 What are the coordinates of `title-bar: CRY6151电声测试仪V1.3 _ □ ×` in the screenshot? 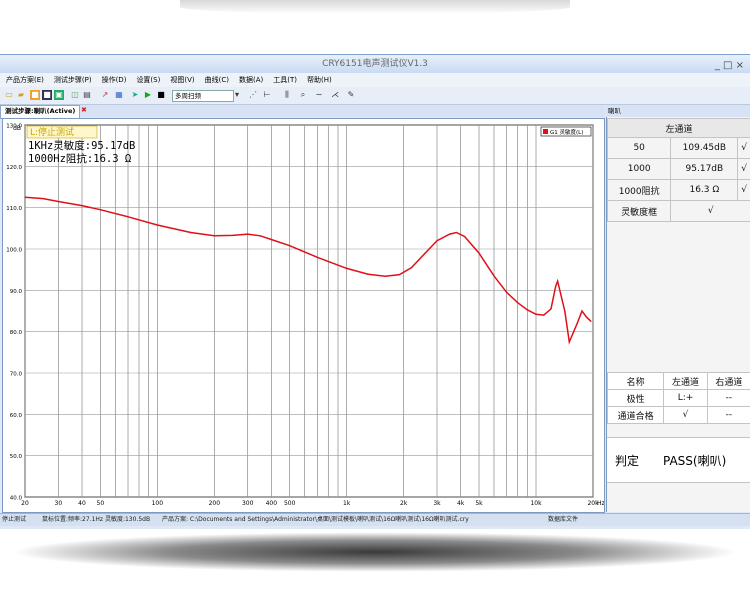 It's located at (375, 64).